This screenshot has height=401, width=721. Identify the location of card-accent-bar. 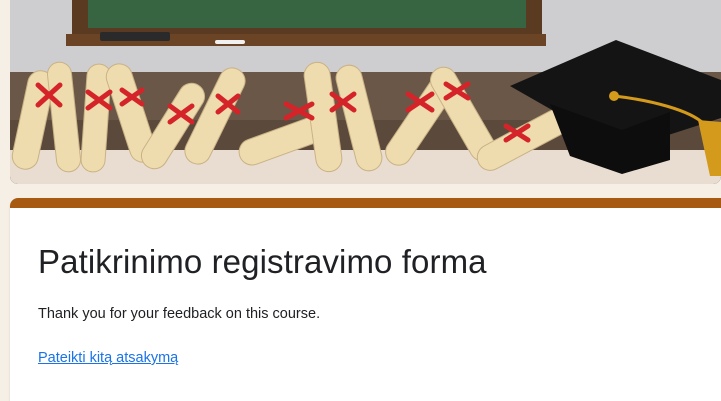
(365, 203).